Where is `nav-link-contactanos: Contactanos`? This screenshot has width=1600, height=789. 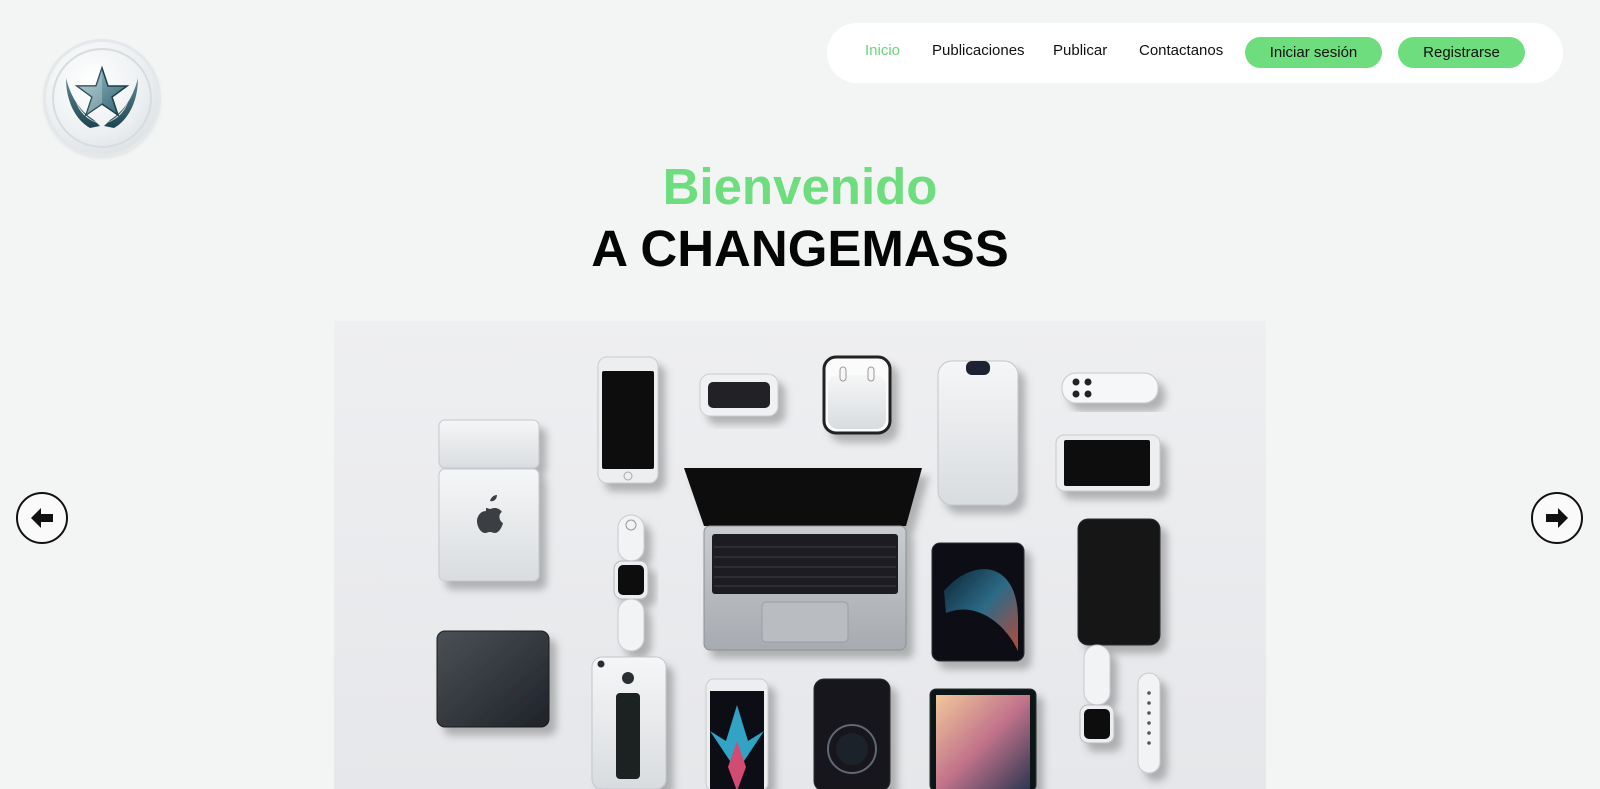 nav-link-contactanos: Contactanos is located at coordinates (1181, 50).